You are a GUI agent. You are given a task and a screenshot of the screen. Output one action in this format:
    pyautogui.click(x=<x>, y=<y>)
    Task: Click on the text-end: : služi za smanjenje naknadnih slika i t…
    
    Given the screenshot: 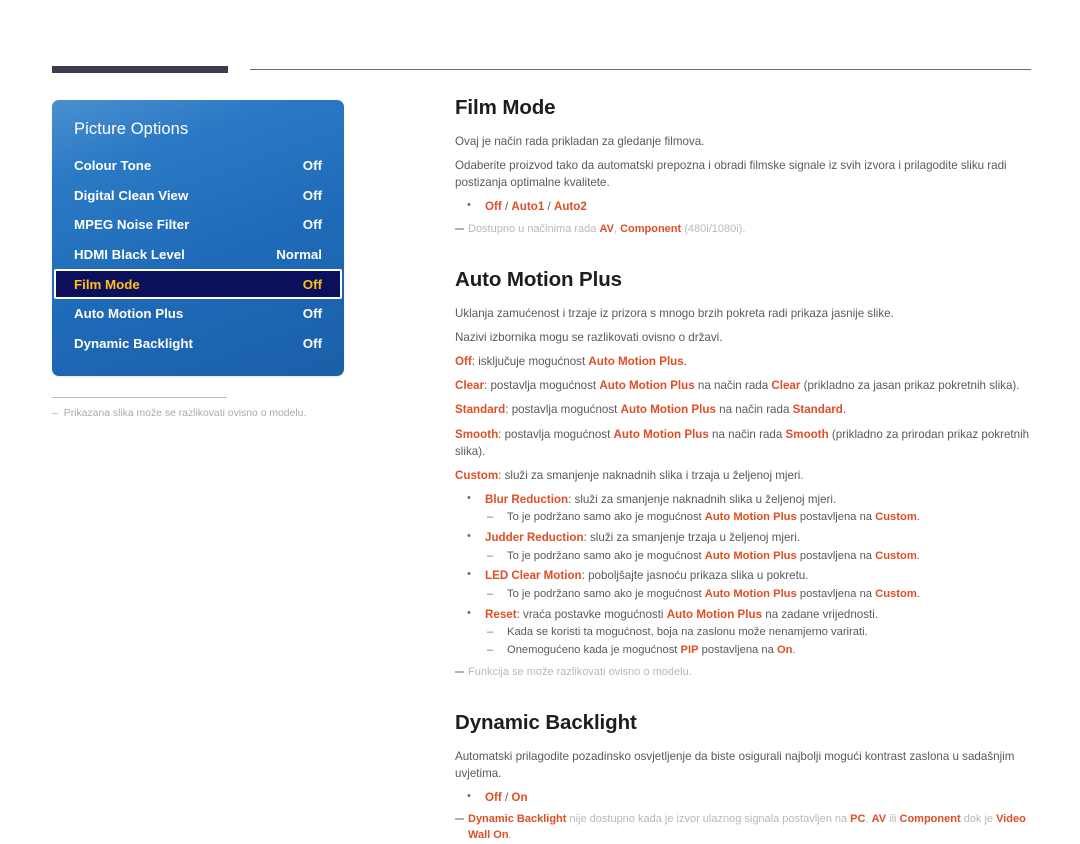 What is the action you would take?
    pyautogui.click(x=651, y=475)
    